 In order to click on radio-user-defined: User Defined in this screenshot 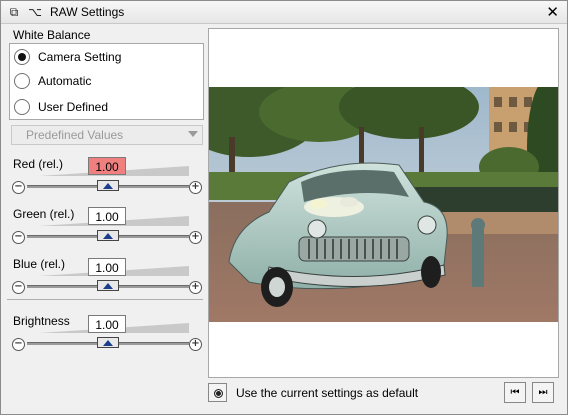, I will do `click(61, 107)`.